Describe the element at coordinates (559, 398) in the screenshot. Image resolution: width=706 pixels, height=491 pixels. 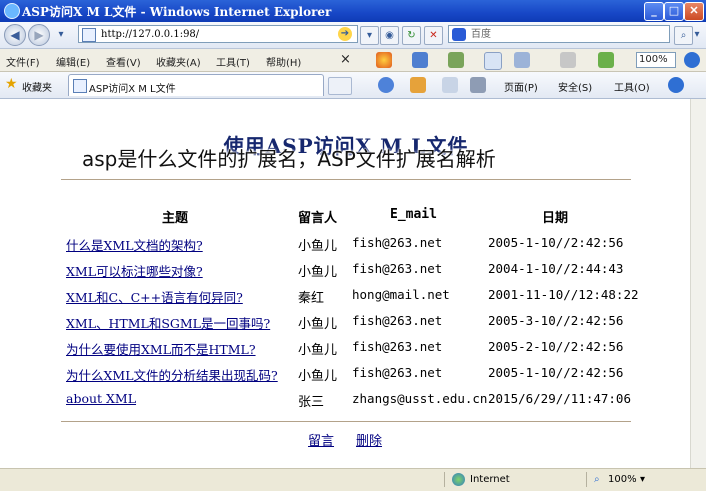
I see `row-date: 2015/6/29//11:47:06` at that location.